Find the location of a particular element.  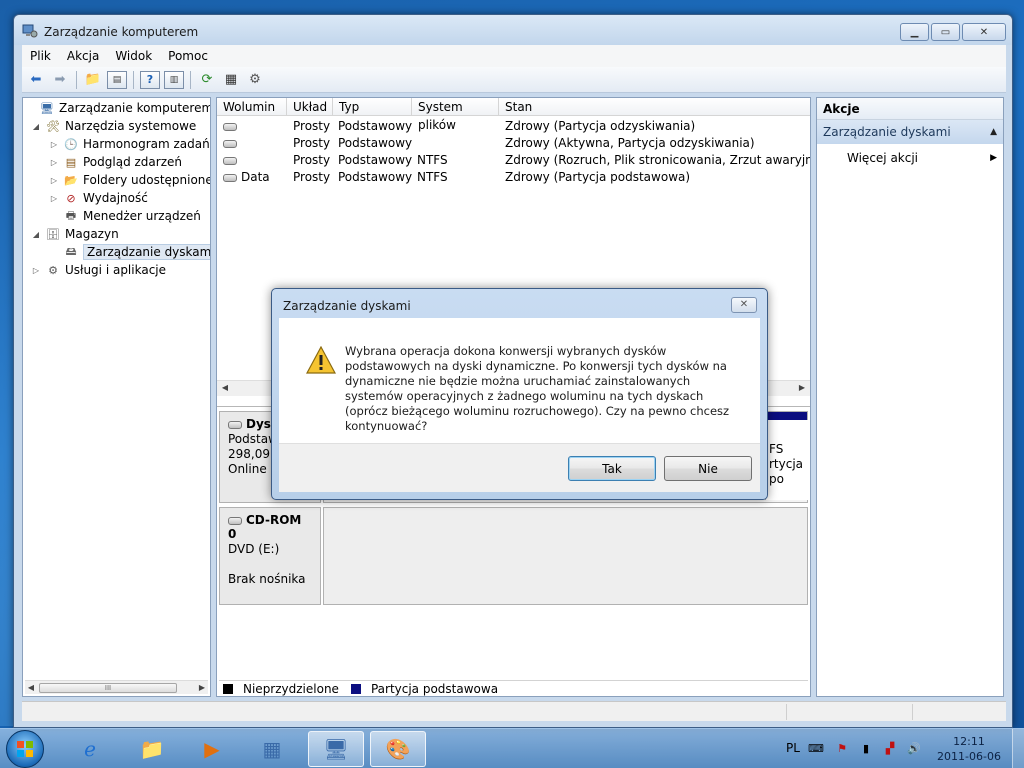

menu-help: Pomoc is located at coordinates (188, 56).